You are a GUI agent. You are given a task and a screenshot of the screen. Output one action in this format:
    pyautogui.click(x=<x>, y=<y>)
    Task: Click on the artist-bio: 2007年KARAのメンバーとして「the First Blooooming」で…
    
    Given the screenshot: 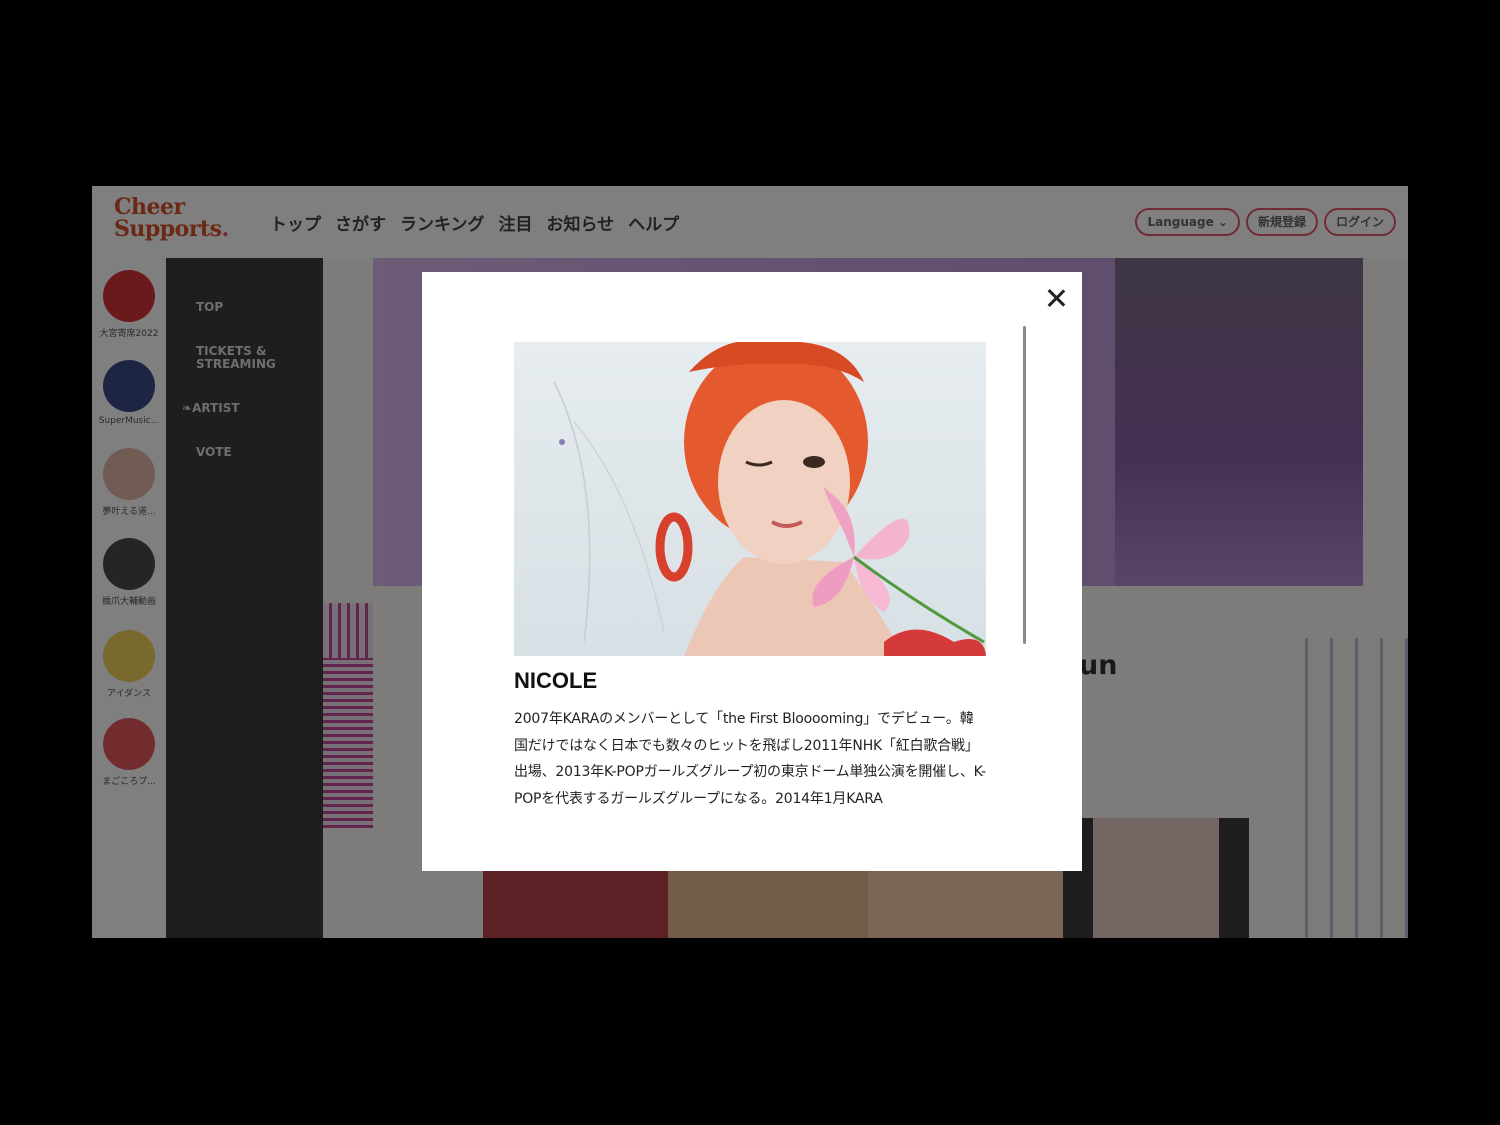 What is the action you would take?
    pyautogui.click(x=750, y=759)
    